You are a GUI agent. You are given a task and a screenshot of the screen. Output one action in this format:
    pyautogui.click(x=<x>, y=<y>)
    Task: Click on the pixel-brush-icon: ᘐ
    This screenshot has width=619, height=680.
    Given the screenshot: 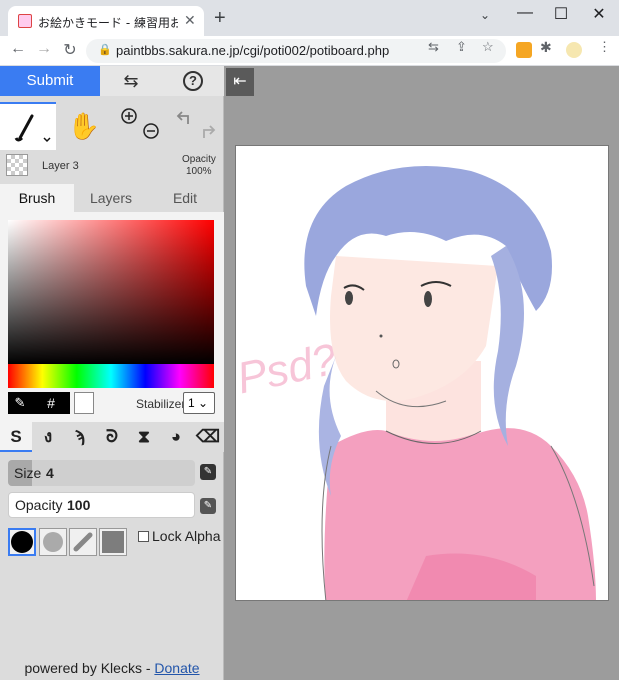 What is the action you would take?
    pyautogui.click(x=112, y=437)
    